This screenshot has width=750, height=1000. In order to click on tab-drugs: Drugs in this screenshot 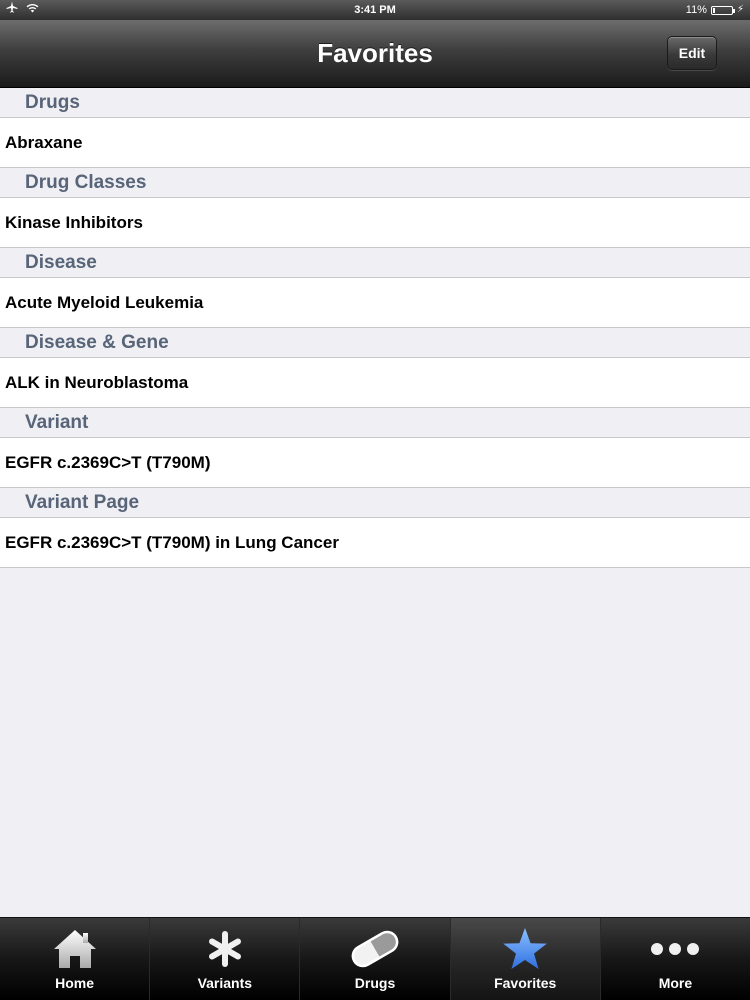, I will do `click(374, 959)`.